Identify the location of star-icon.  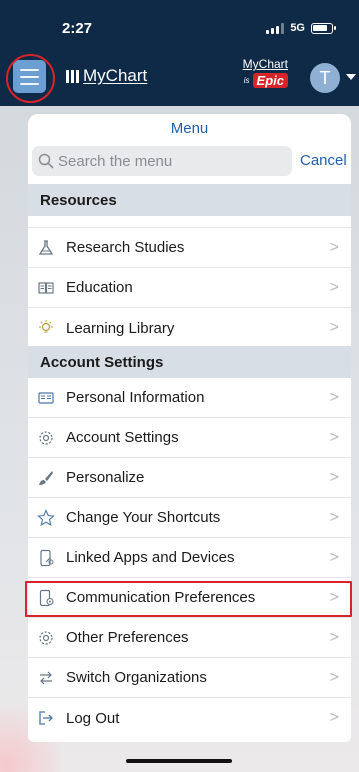
(46, 518).